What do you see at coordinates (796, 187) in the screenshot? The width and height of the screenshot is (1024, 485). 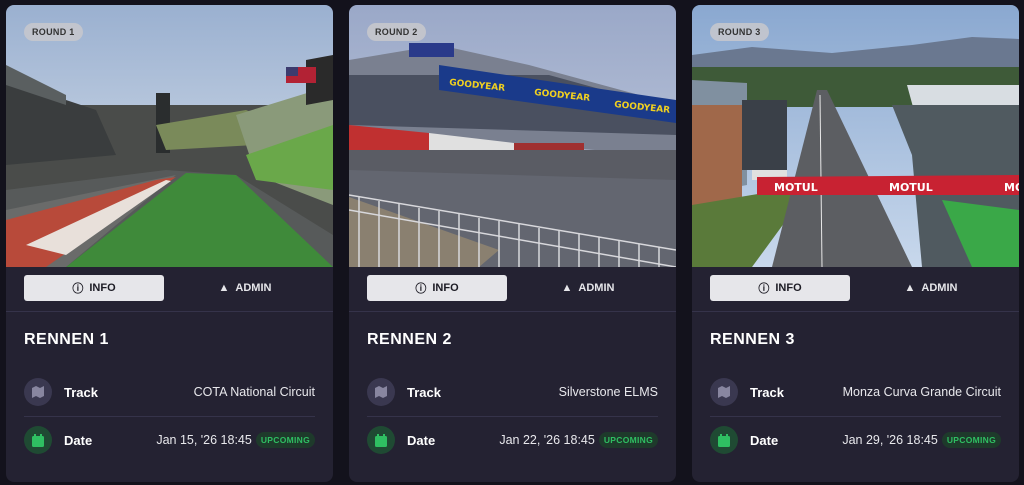 I see `motul-banner-1: MOTUL` at bounding box center [796, 187].